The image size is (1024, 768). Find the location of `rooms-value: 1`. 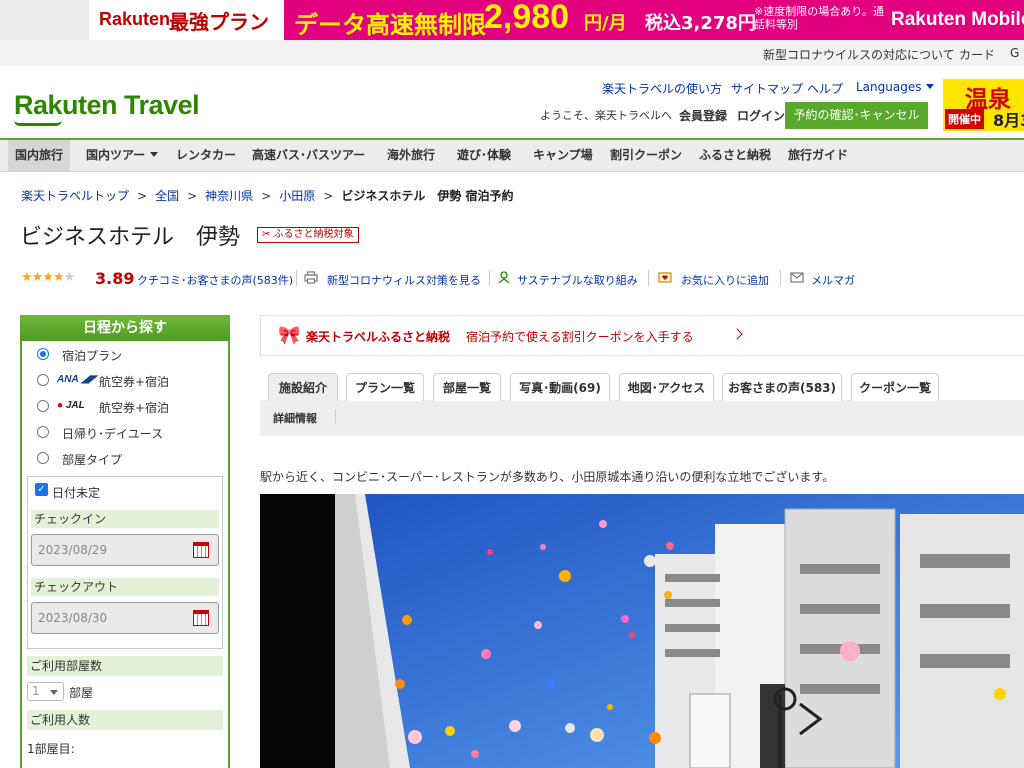

rooms-value: 1 is located at coordinates (36, 691).